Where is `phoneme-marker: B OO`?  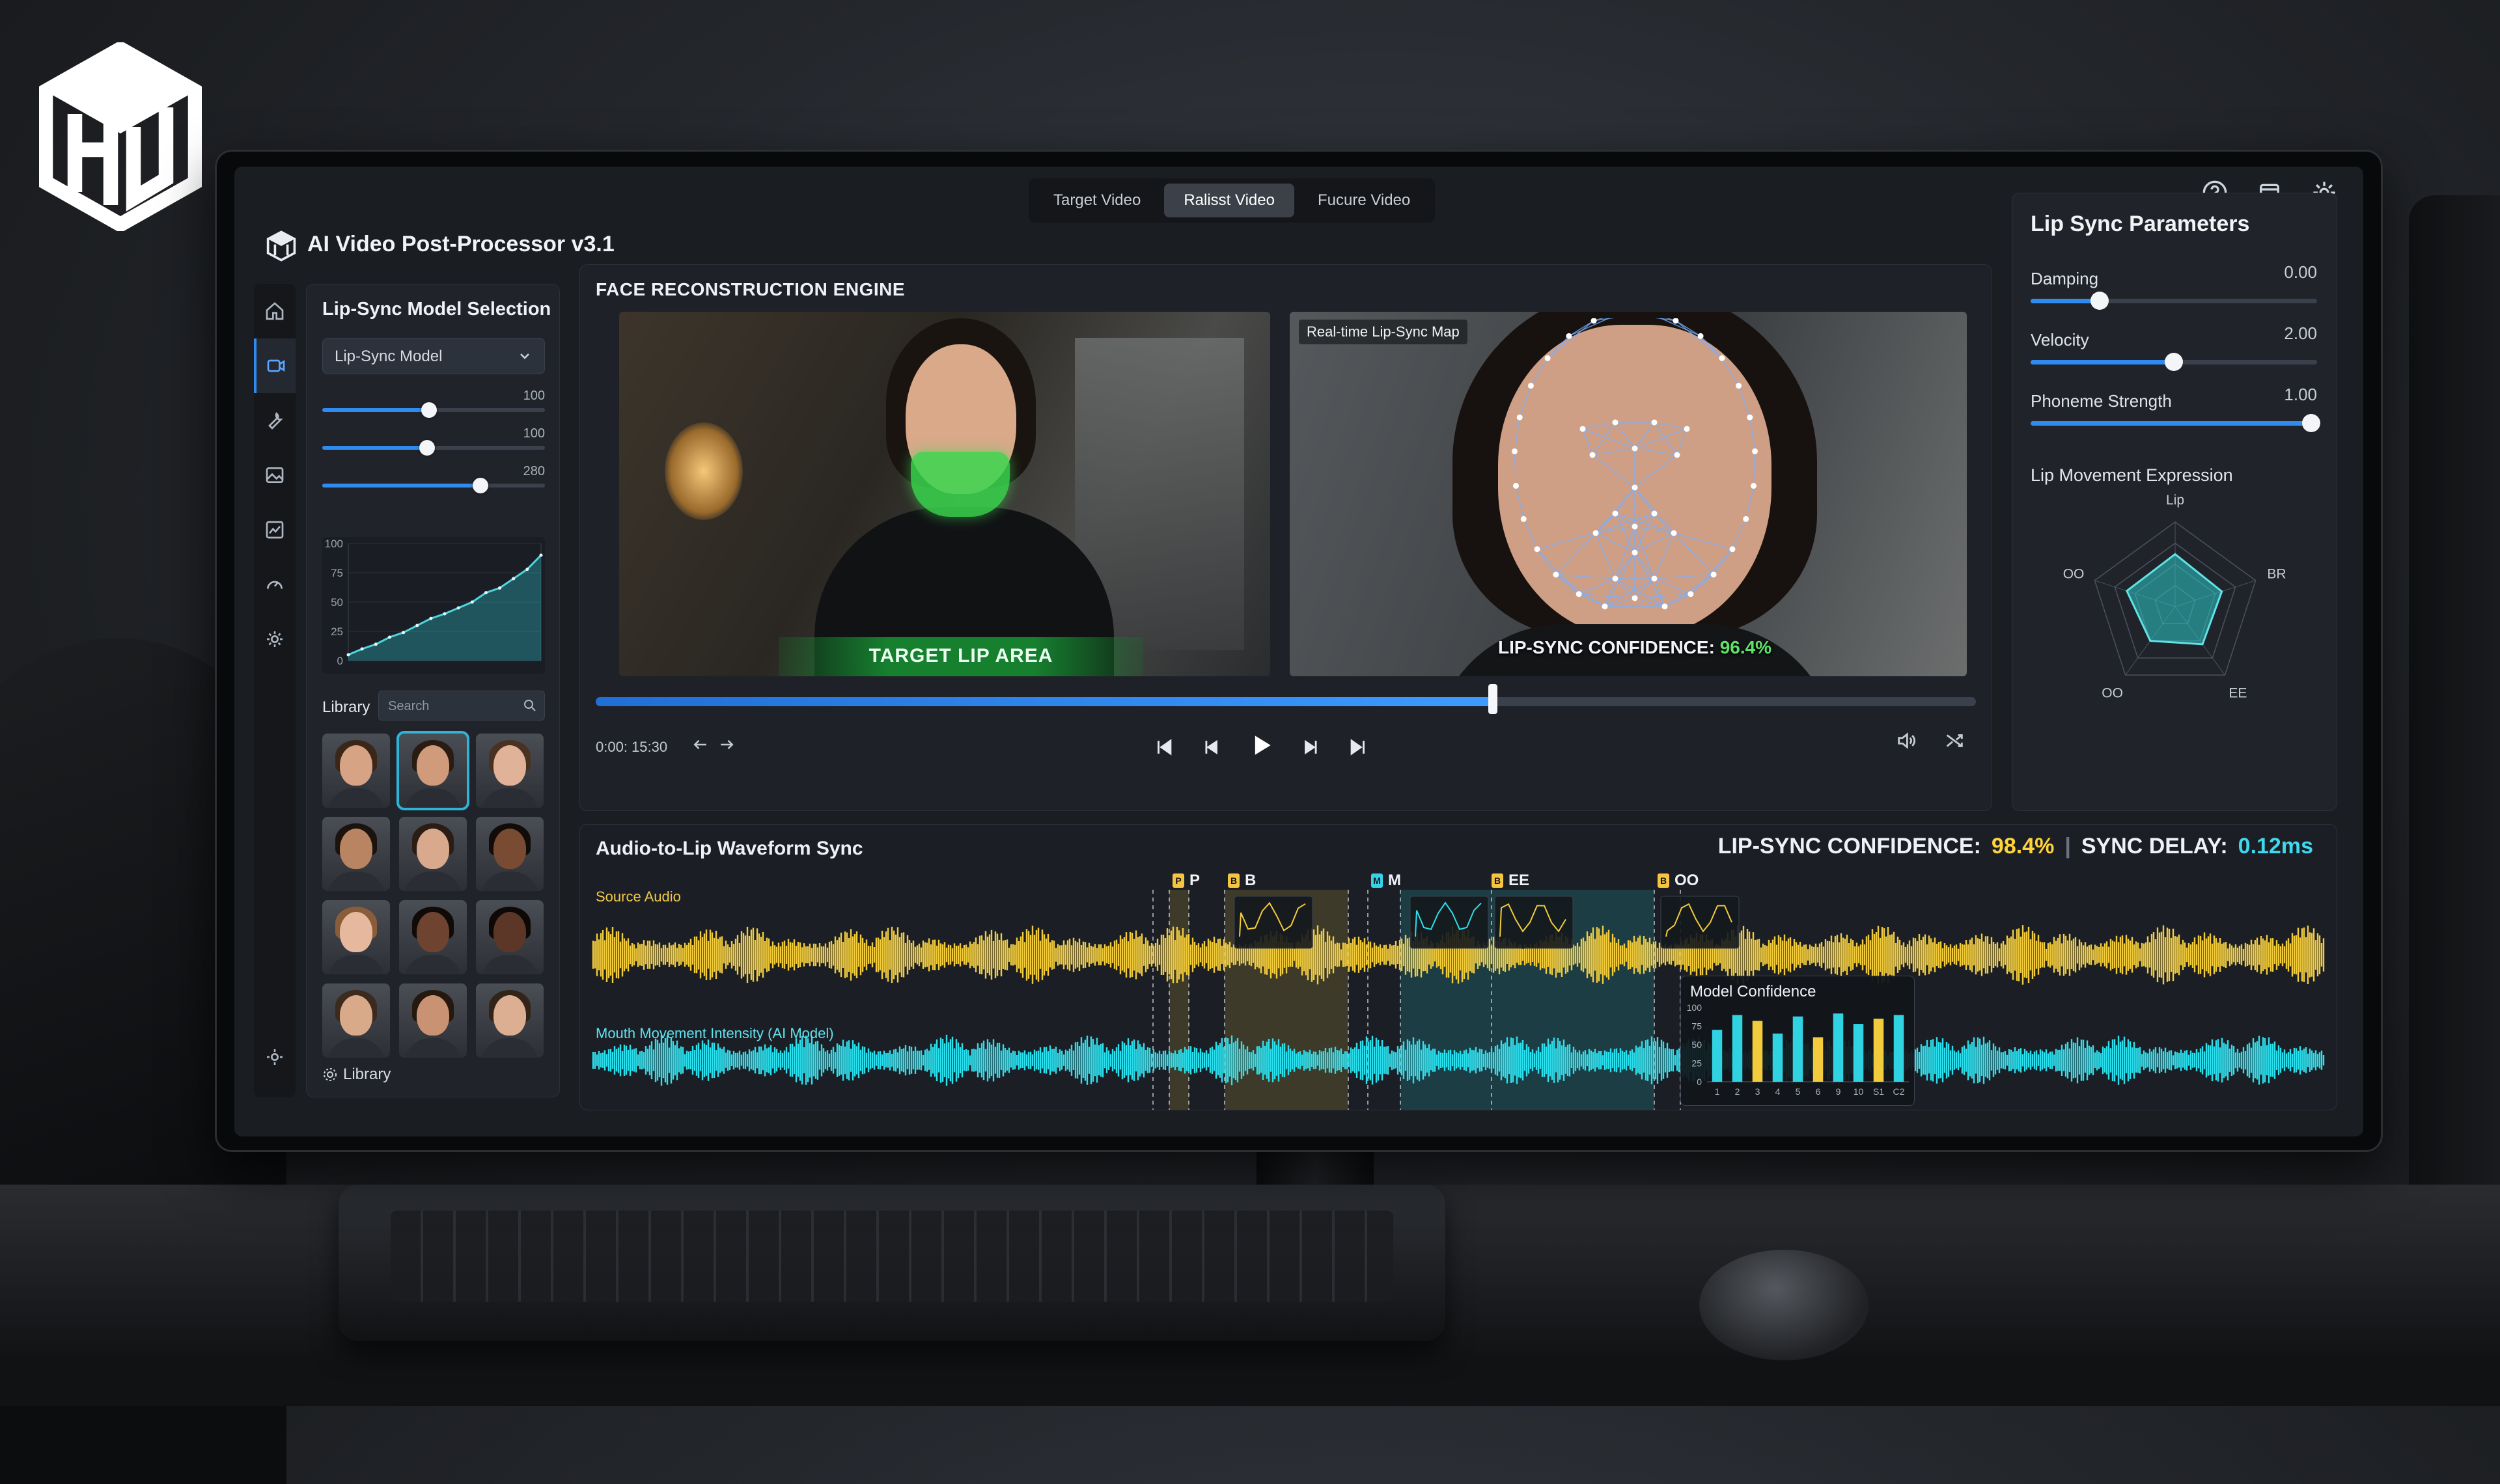 phoneme-marker: B OO is located at coordinates (1678, 881).